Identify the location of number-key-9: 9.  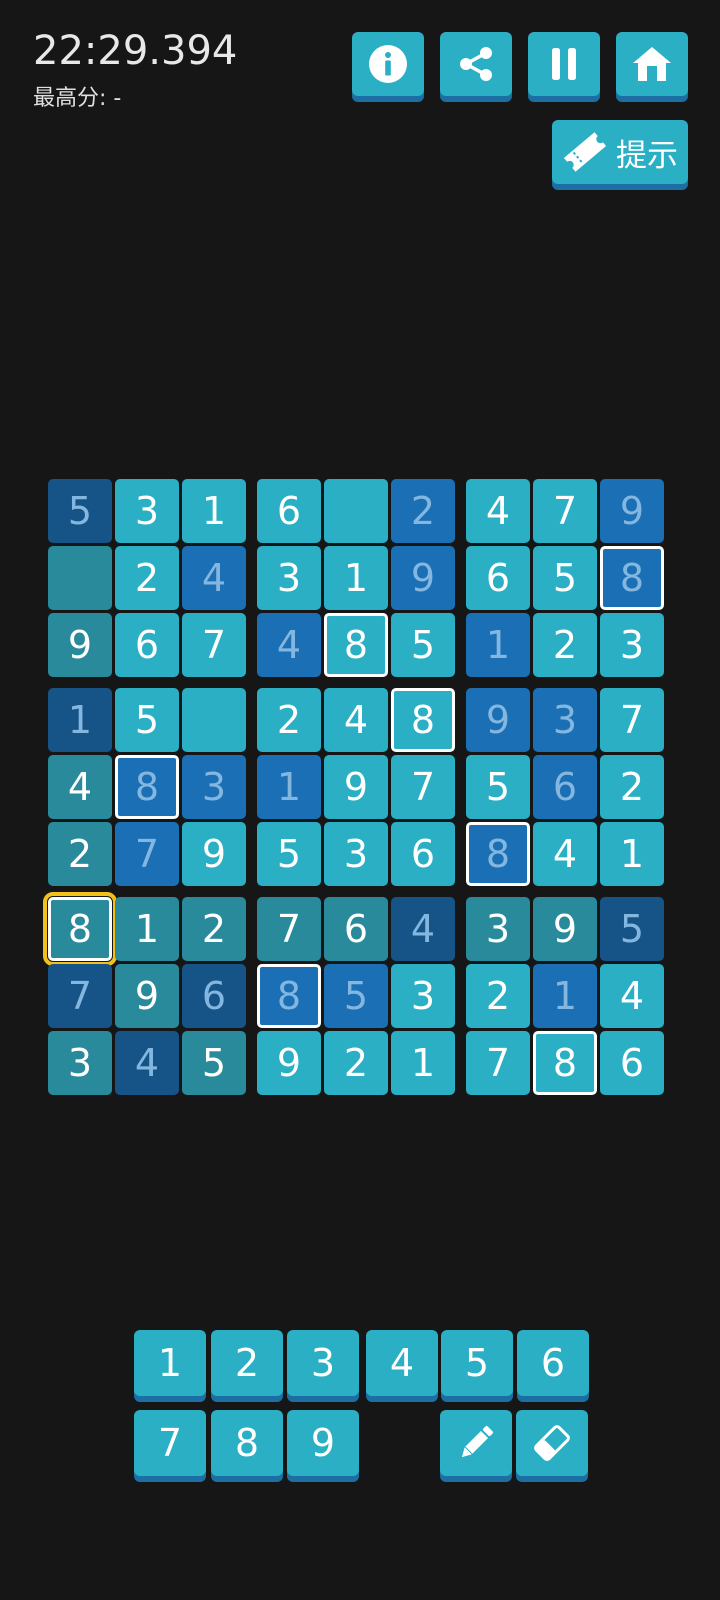
(323, 1443).